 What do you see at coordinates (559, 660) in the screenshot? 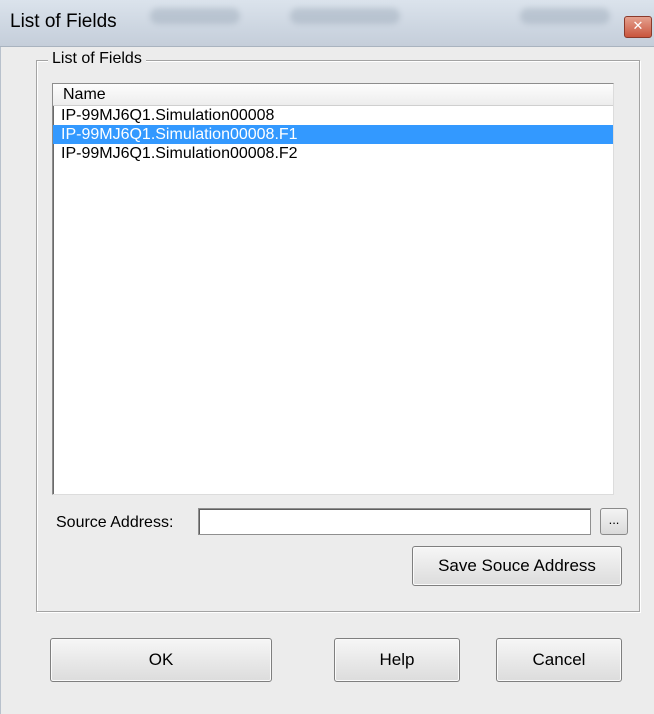
I see `cancel-button: Cancel` at bounding box center [559, 660].